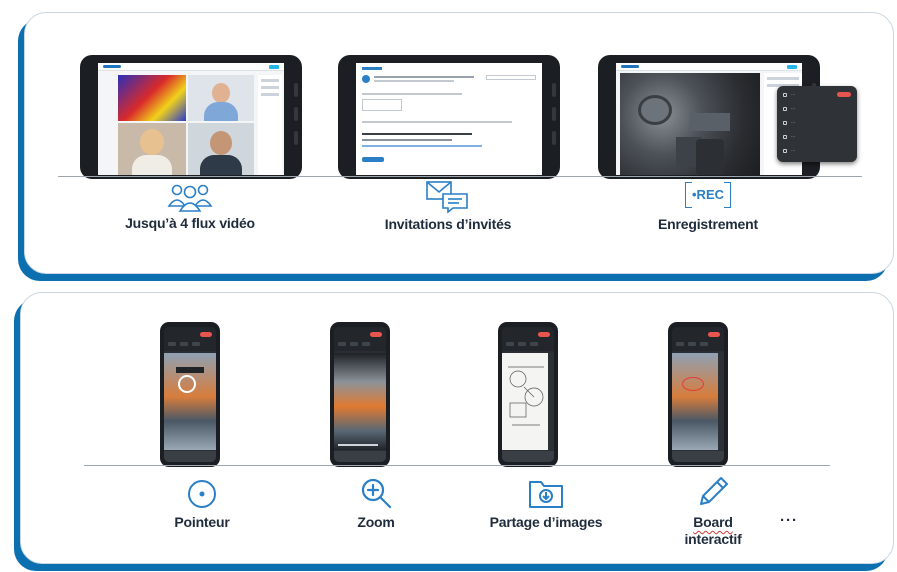 This screenshot has width=897, height=572. I want to click on feature-interactive-board: Board interactif, so click(713, 511).